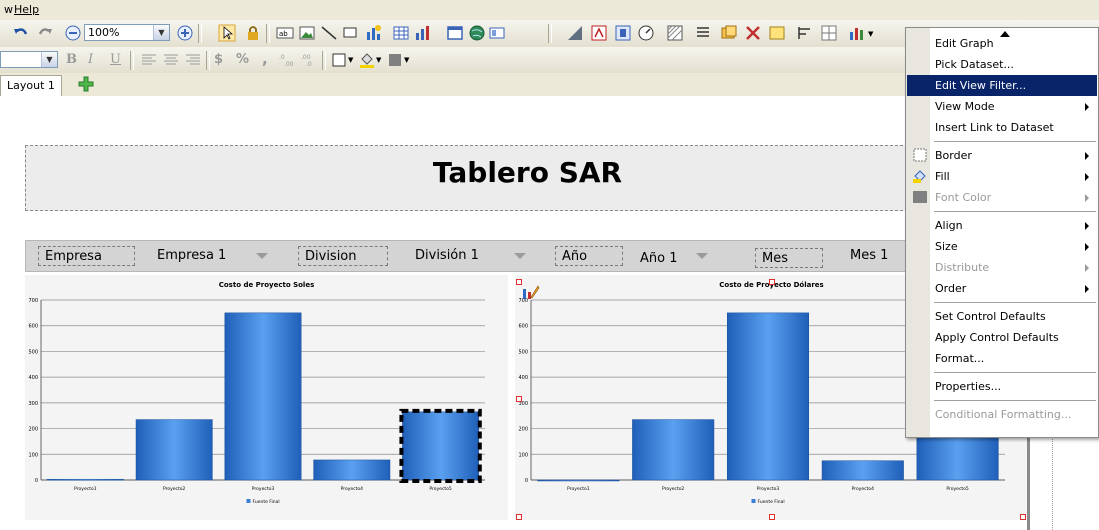 The image size is (1099, 530). I want to click on italic-button: I, so click(90, 59).